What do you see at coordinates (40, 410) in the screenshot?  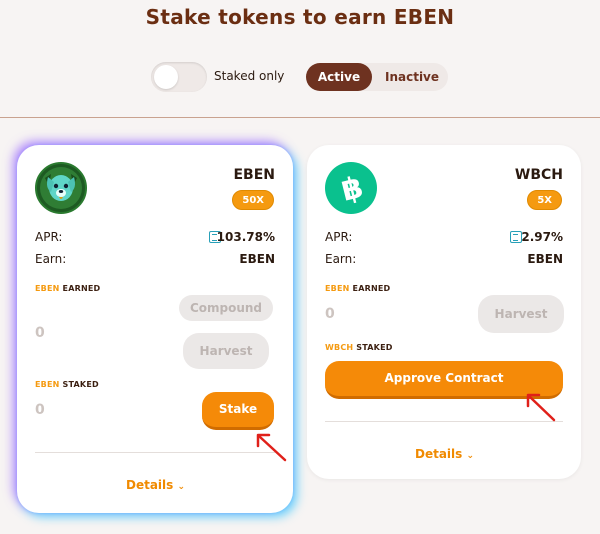 I see `staked-amount: 0` at bounding box center [40, 410].